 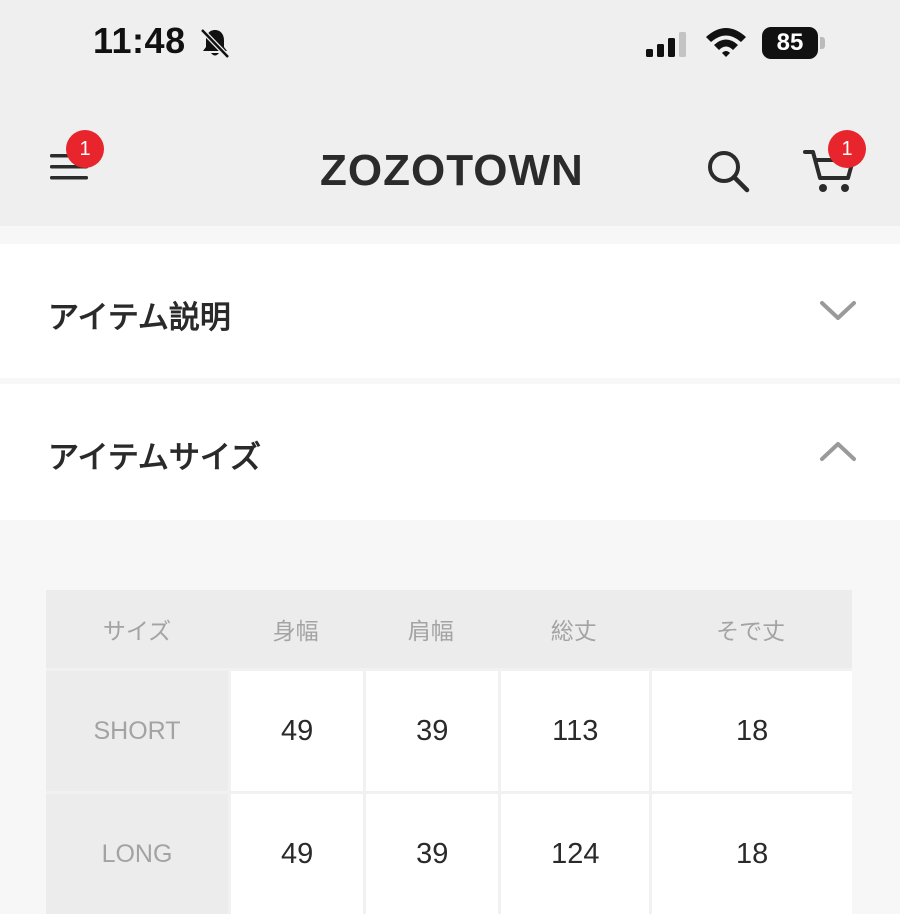 I want to click on table-cell: 113, so click(x=574, y=729).